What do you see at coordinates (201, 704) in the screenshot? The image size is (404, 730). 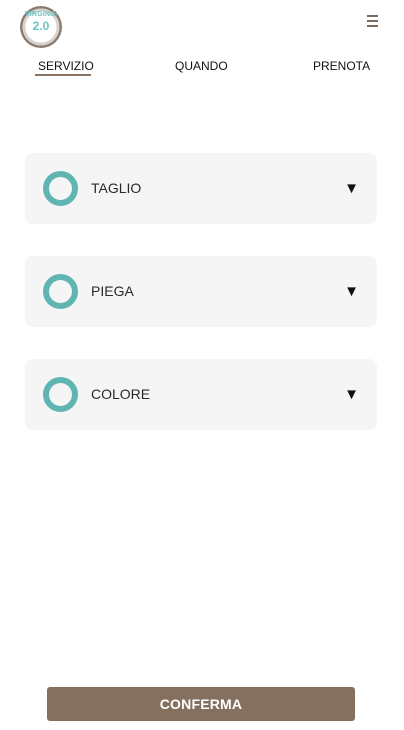 I see `confirm-button: CONFERMA` at bounding box center [201, 704].